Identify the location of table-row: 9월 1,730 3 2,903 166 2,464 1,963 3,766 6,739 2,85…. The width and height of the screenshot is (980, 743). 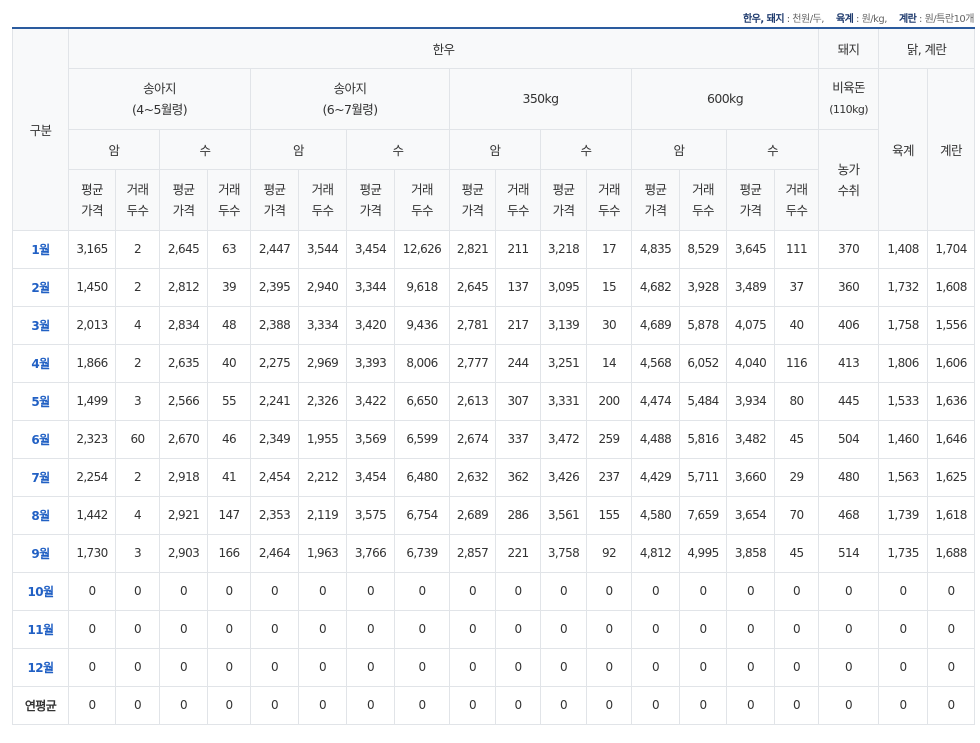
(494, 553).